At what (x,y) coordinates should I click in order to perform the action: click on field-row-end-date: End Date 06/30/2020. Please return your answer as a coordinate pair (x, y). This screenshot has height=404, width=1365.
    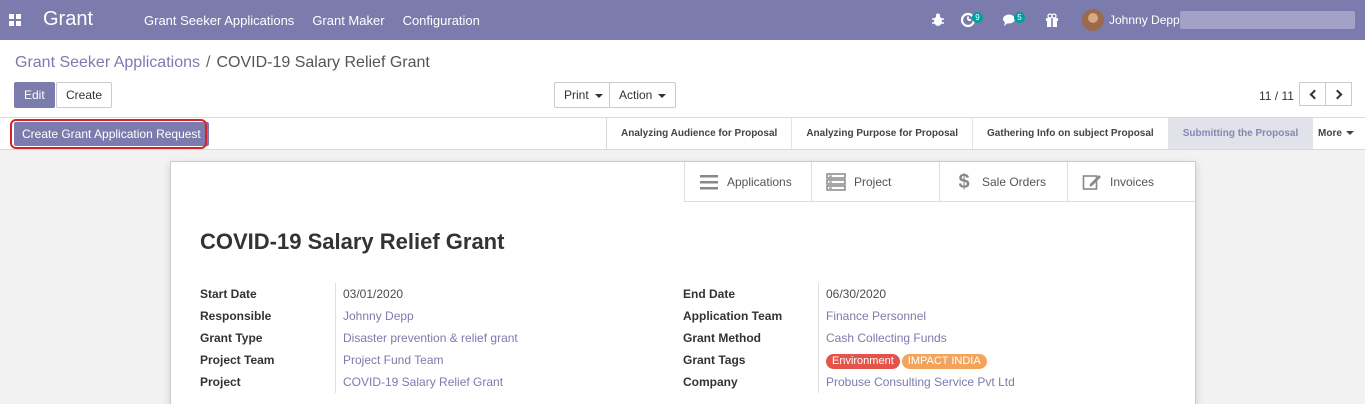
    Looking at the image, I should click on (849, 294).